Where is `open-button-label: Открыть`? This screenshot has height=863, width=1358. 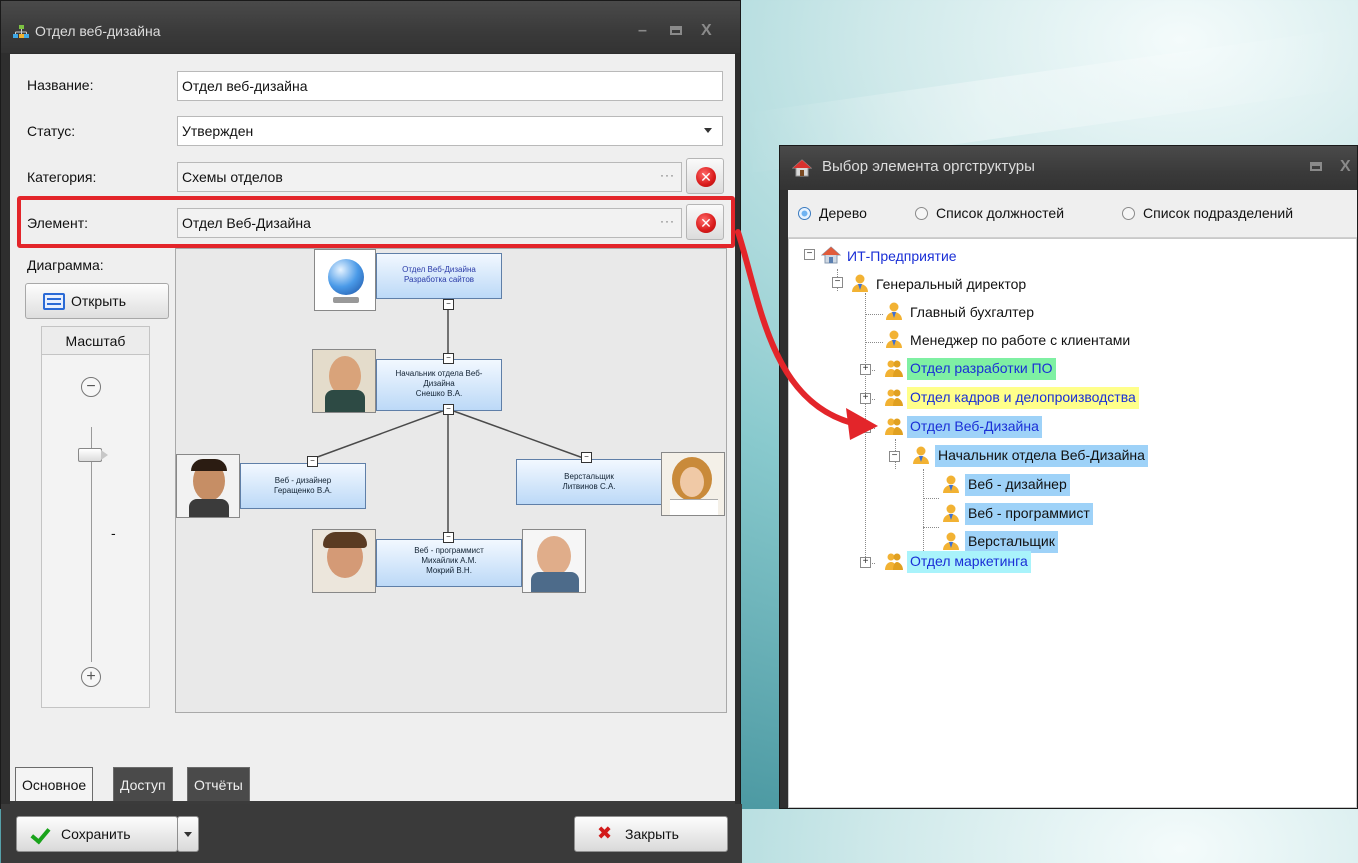
open-button-label: Открыть is located at coordinates (98, 301).